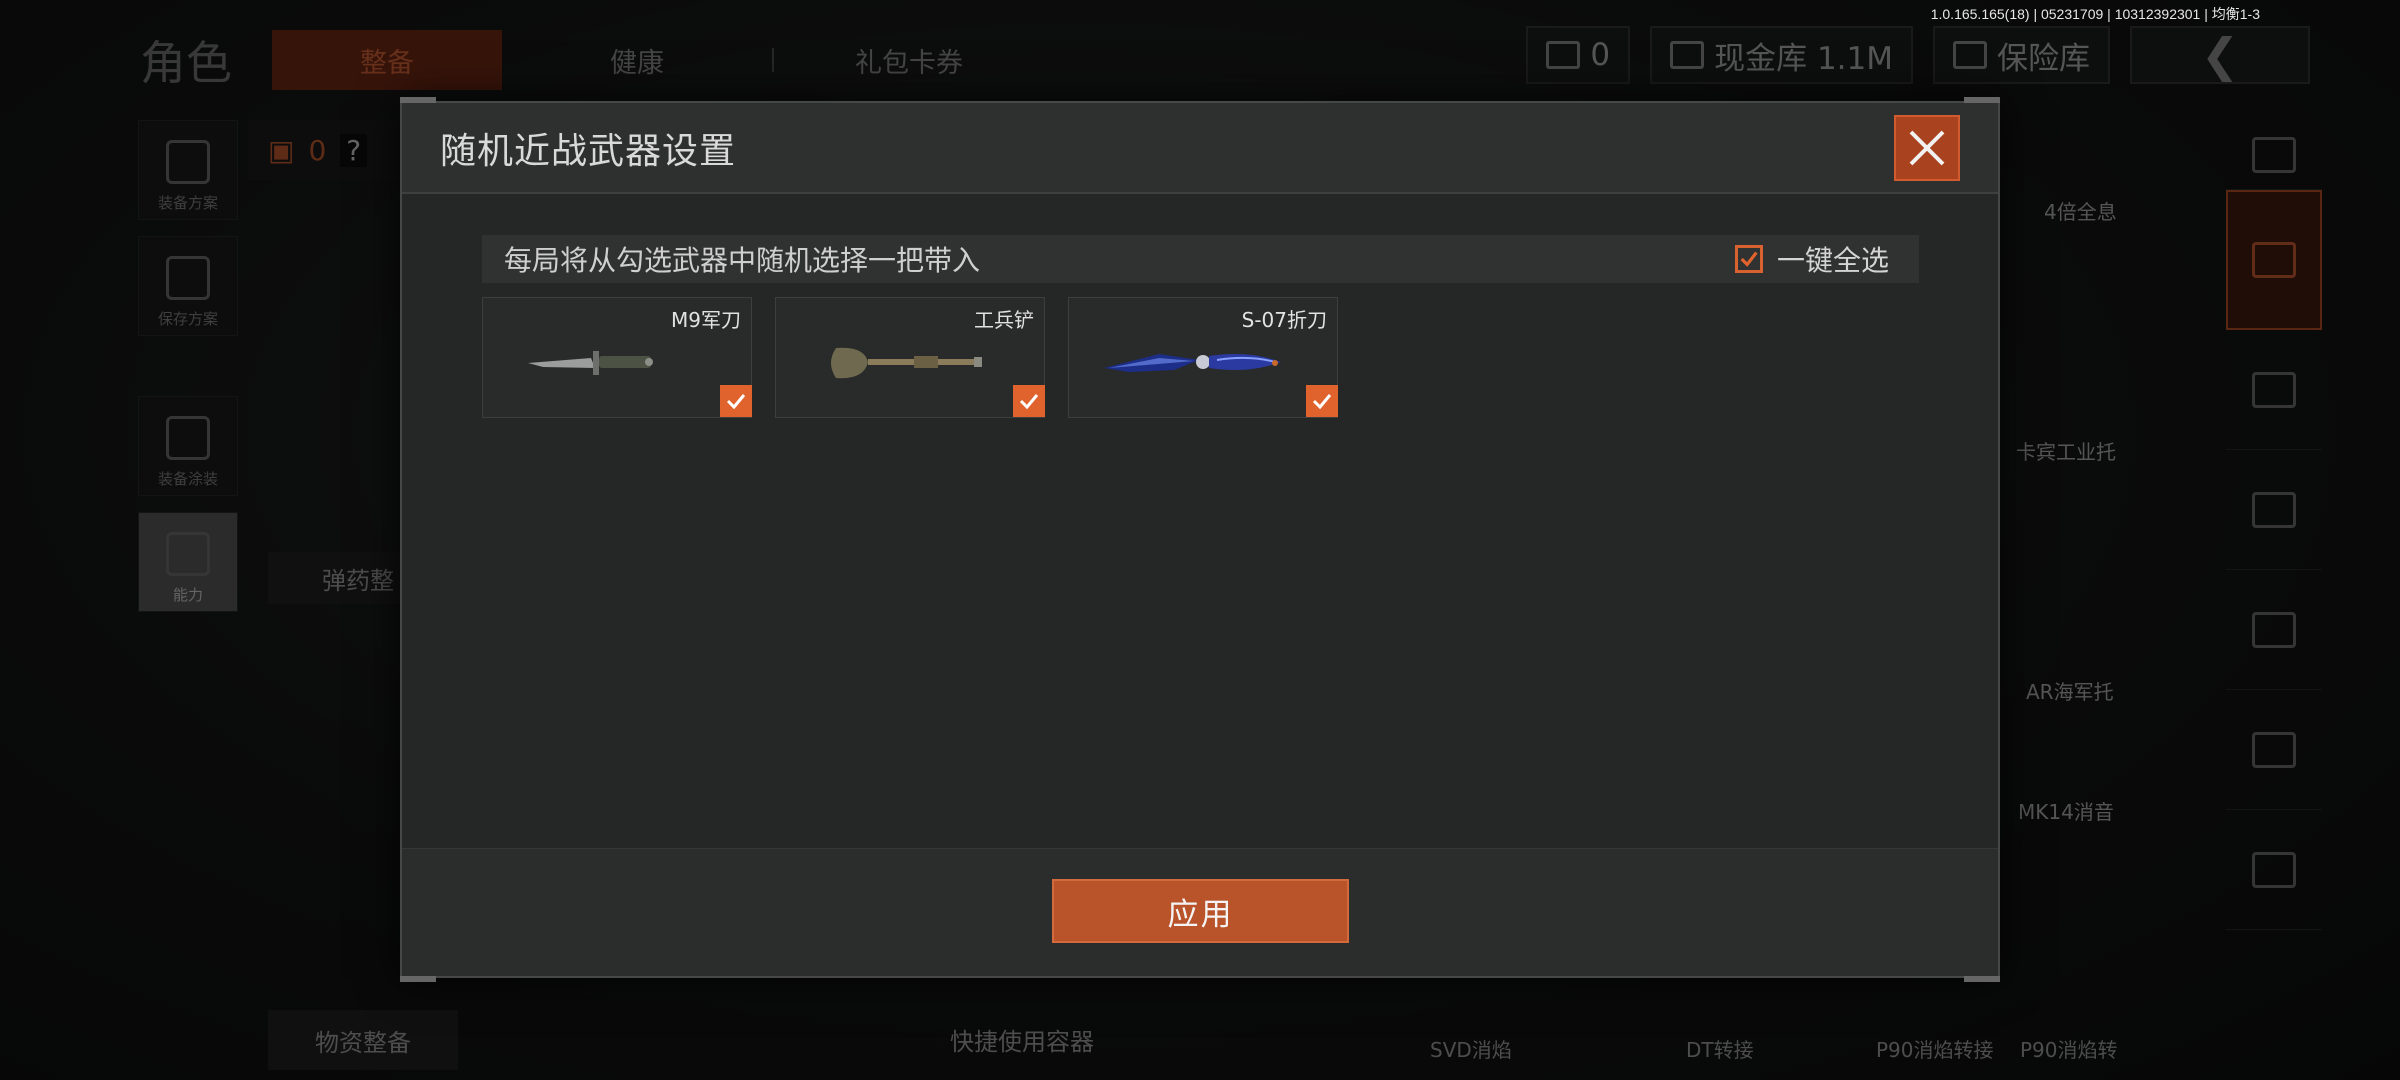 The height and width of the screenshot is (1080, 2400). I want to click on rifle-icon, so click(2274, 509).